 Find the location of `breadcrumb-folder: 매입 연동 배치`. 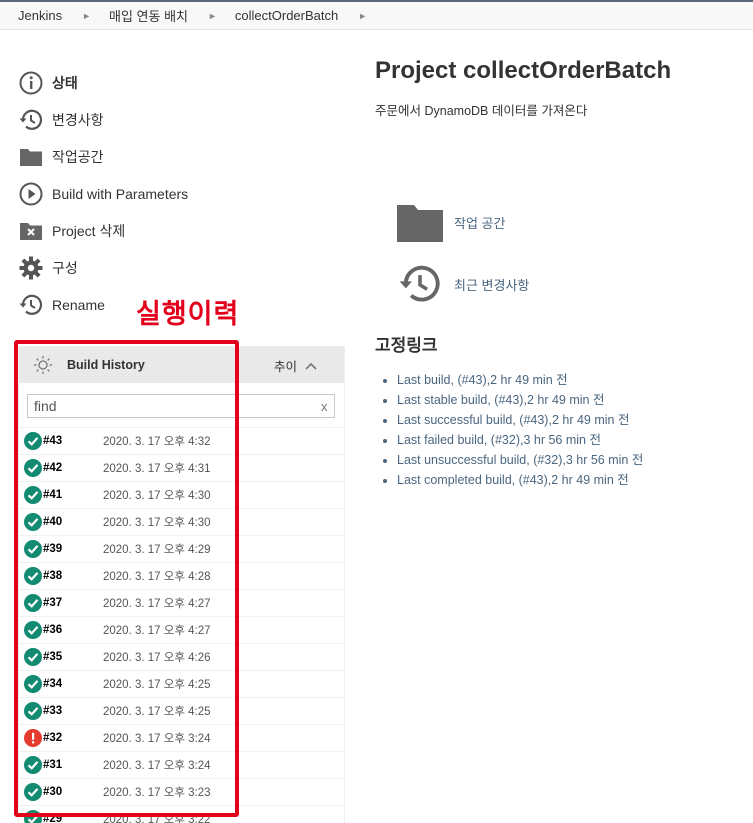

breadcrumb-folder: 매입 연동 배치 is located at coordinates (148, 15).